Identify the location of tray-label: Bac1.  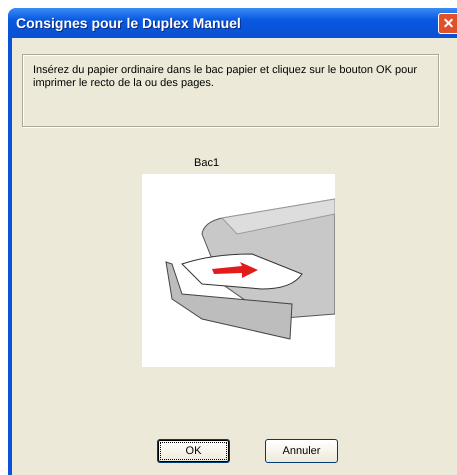
(207, 163).